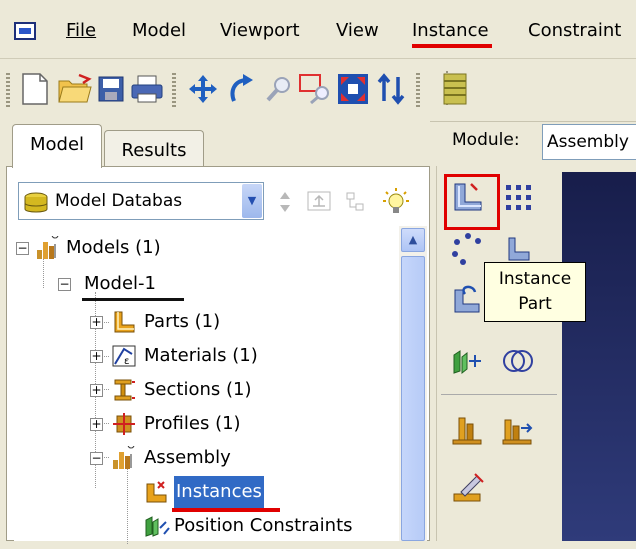 This screenshot has height=549, width=636. I want to click on menu-model: Model, so click(159, 31).